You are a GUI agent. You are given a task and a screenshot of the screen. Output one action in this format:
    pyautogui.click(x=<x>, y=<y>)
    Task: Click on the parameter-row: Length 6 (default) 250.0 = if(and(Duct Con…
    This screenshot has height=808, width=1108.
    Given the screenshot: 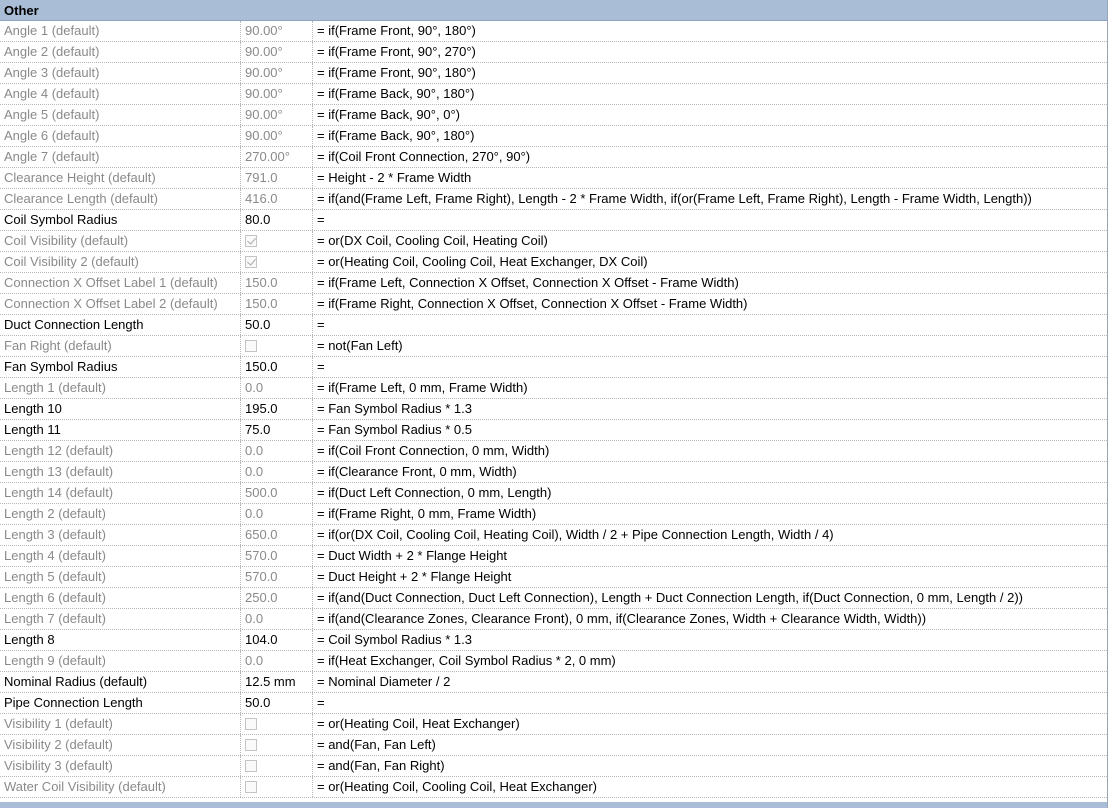 What is the action you would take?
    pyautogui.click(x=553, y=598)
    